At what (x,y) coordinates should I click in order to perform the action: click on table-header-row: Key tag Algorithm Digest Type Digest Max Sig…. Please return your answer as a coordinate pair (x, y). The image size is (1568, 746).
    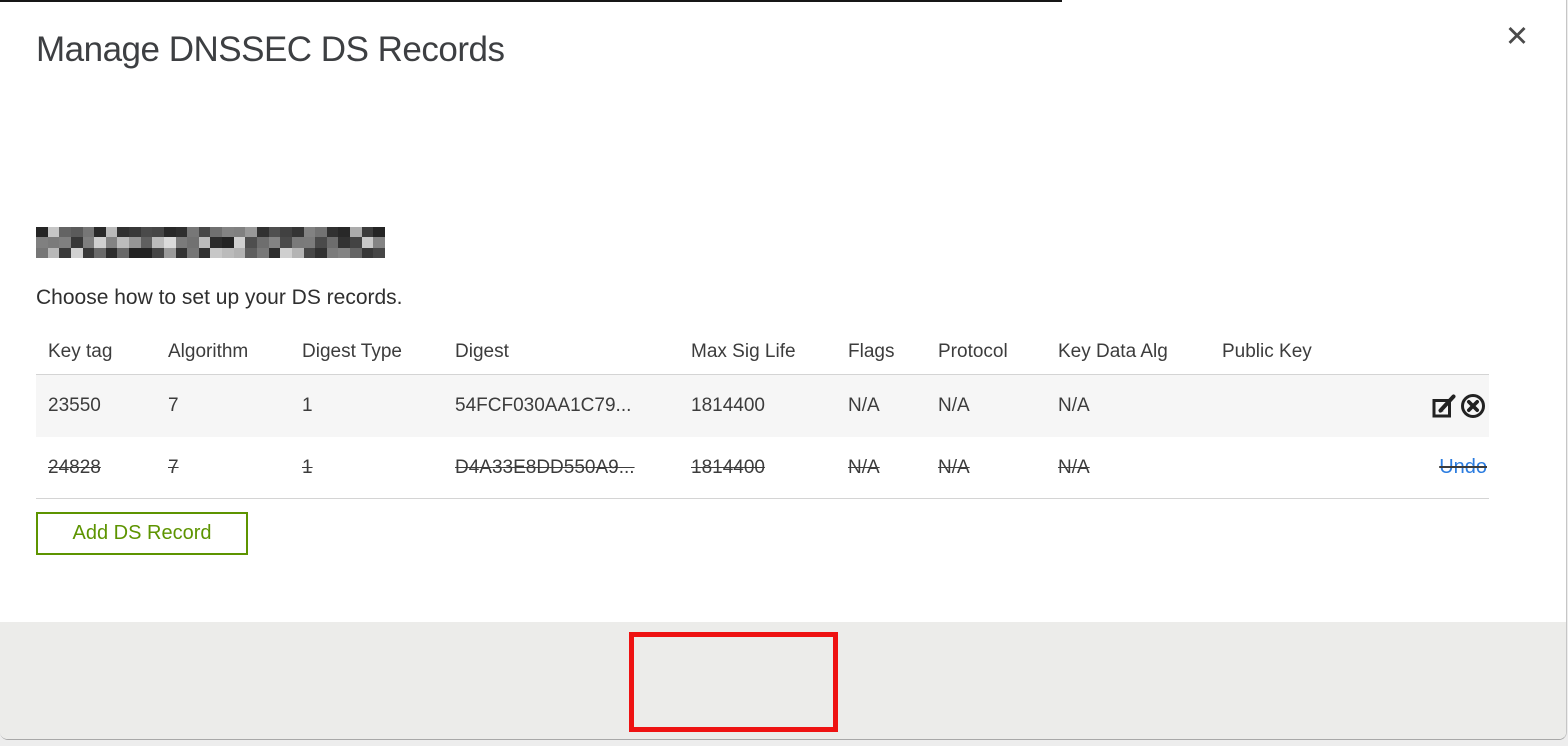
    Looking at the image, I should click on (762, 352).